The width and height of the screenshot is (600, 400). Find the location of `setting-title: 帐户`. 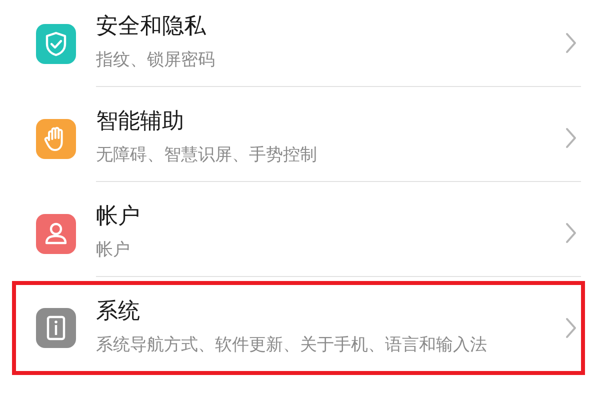

setting-title: 帐户 is located at coordinates (118, 217).